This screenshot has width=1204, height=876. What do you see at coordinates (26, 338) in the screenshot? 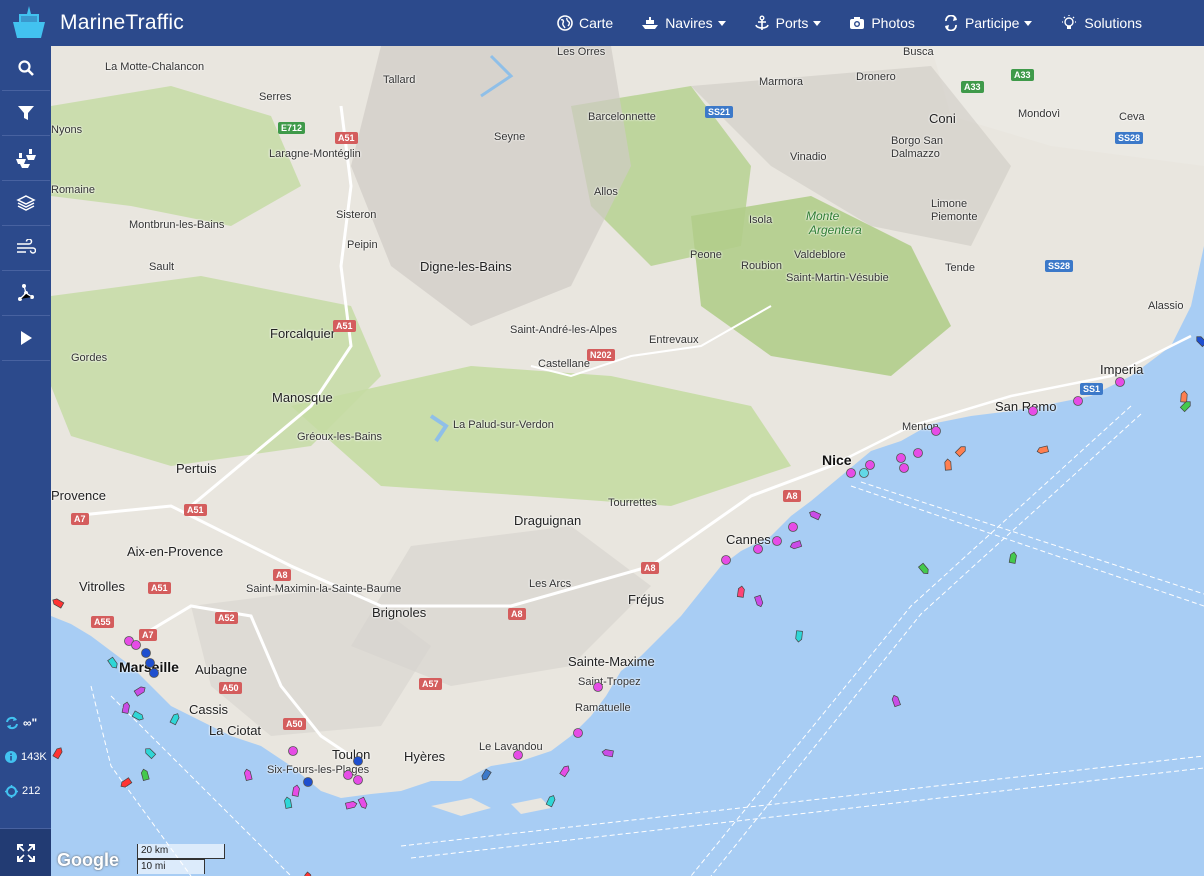
I see `playback-button` at bounding box center [26, 338].